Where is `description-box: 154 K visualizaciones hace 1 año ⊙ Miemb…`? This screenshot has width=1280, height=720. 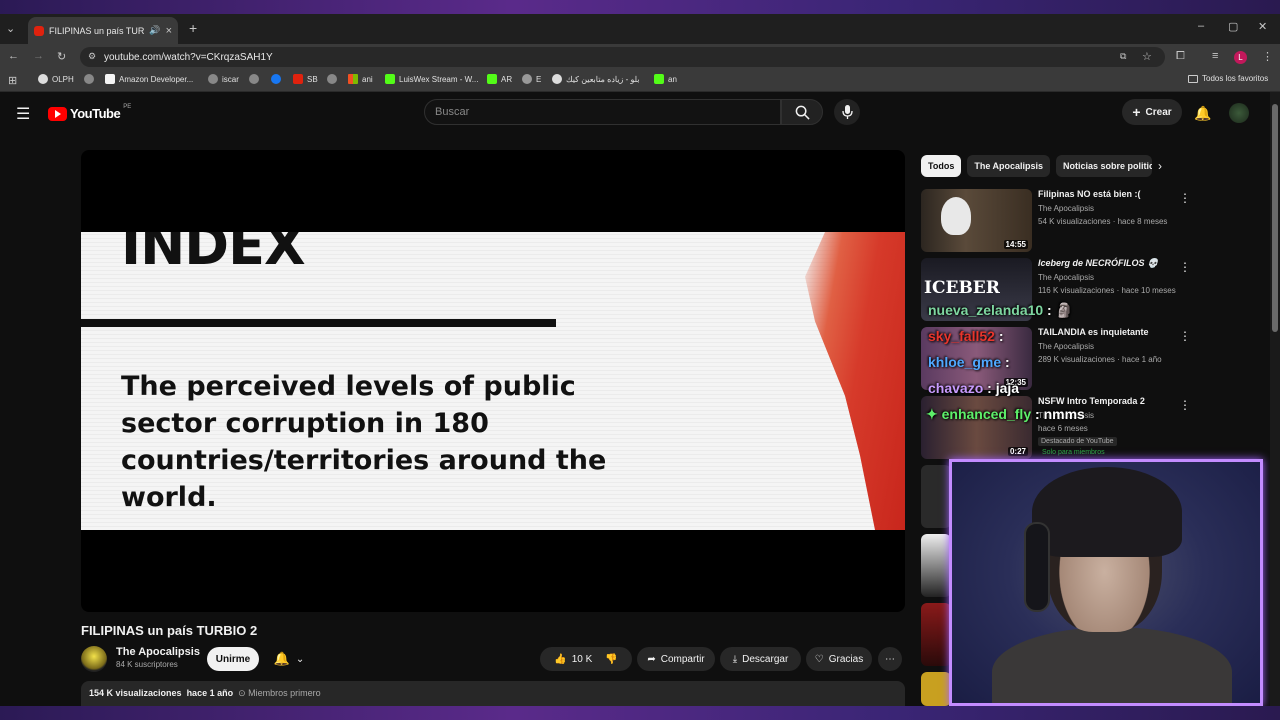 description-box: 154 K visualizaciones hace 1 año ⊙ Miemb… is located at coordinates (493, 693).